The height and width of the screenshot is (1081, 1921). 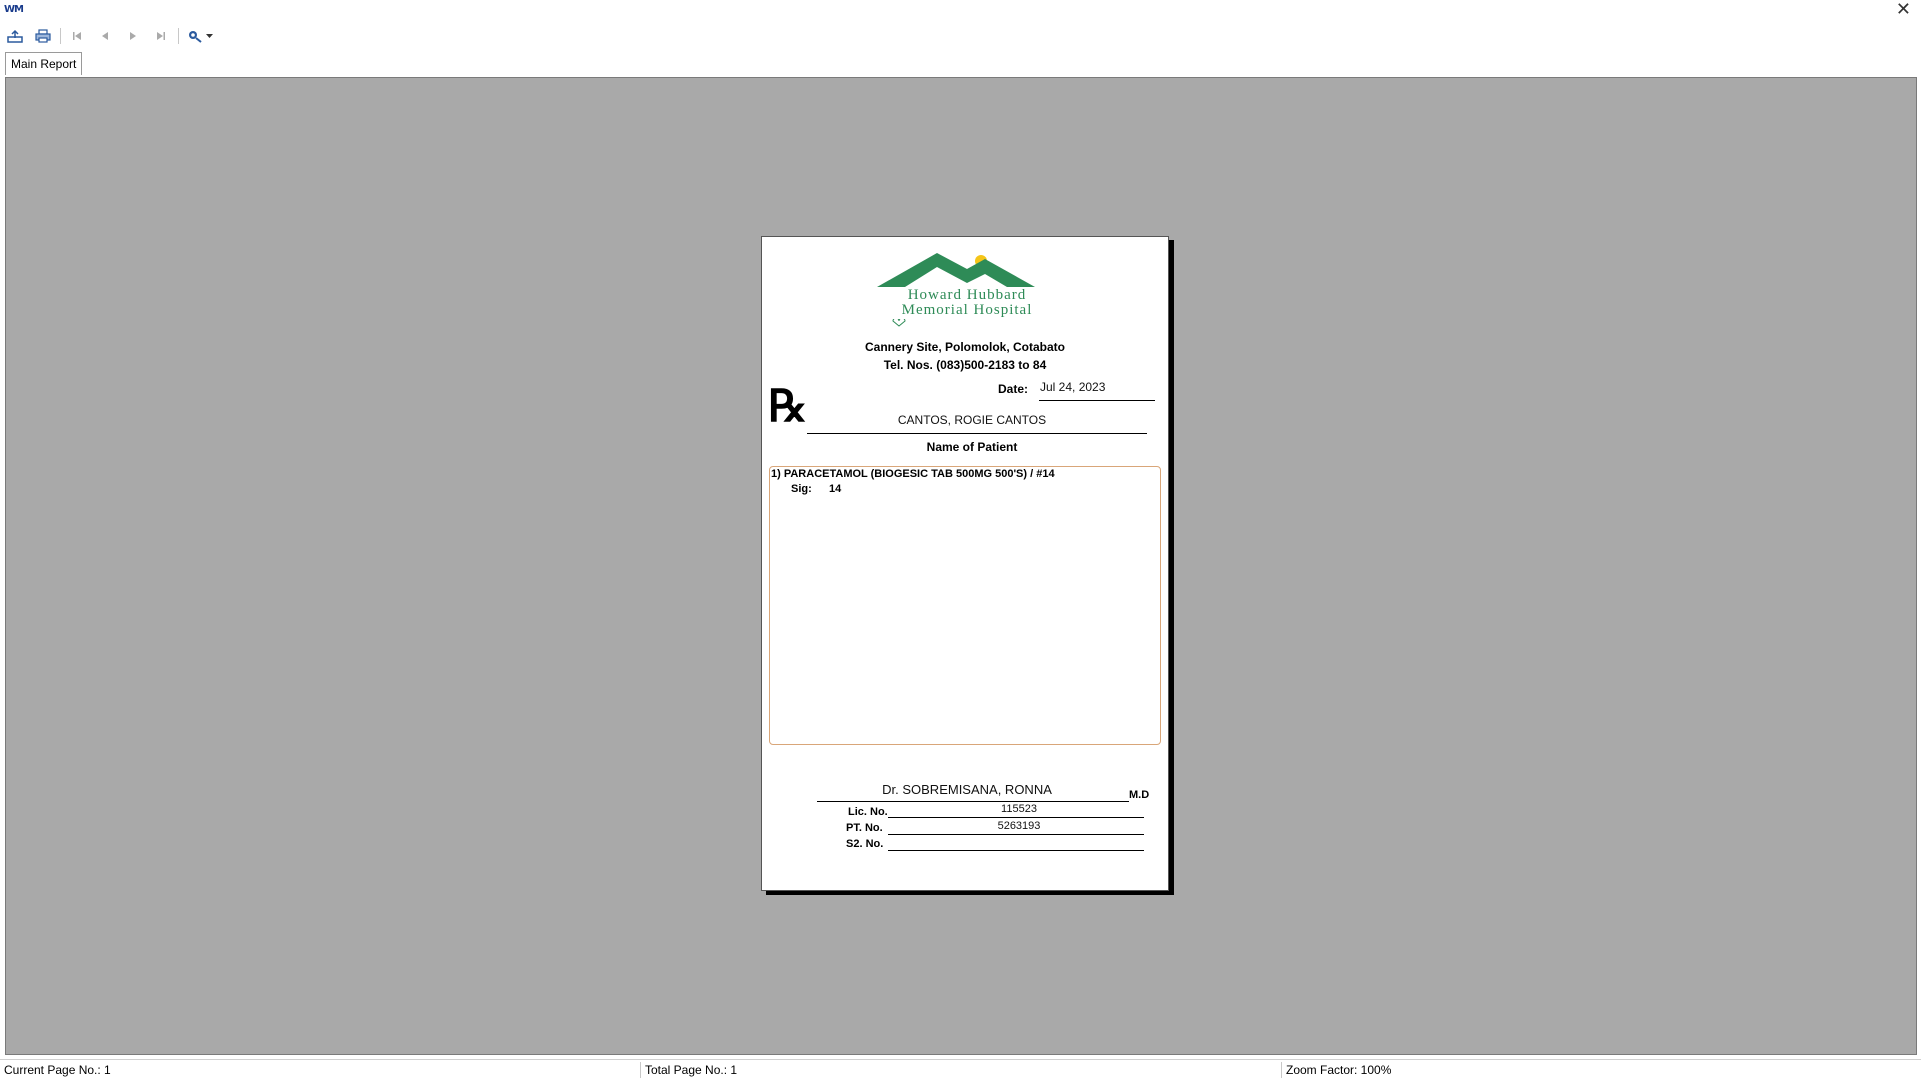 What do you see at coordinates (960, 63) in the screenshot?
I see `tab-bar: Main Report` at bounding box center [960, 63].